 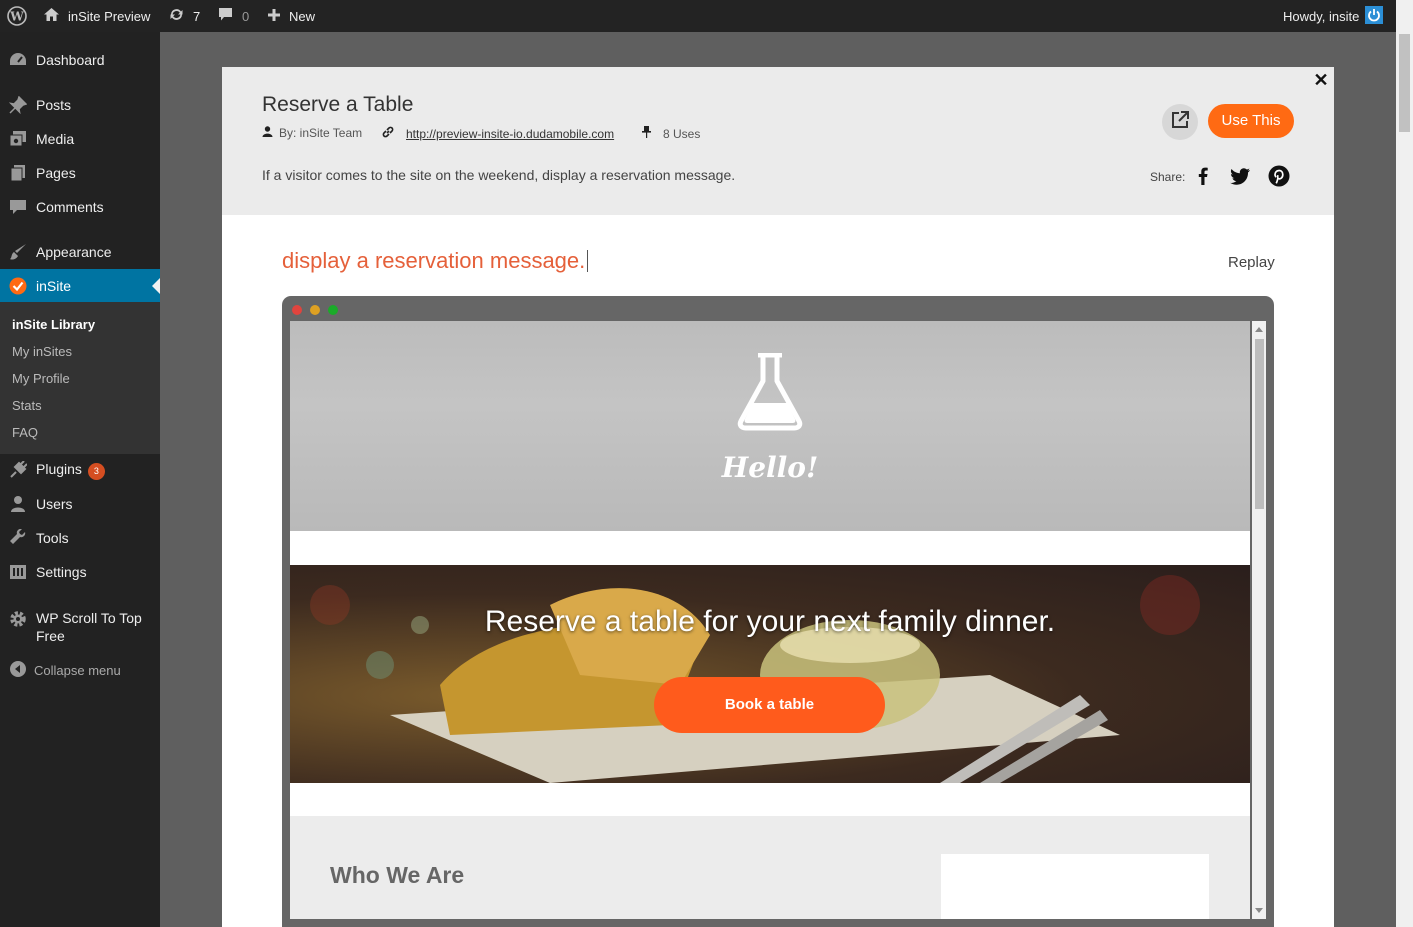 I want to click on menu-label-wrap: Plugins 3, so click(x=70, y=470).